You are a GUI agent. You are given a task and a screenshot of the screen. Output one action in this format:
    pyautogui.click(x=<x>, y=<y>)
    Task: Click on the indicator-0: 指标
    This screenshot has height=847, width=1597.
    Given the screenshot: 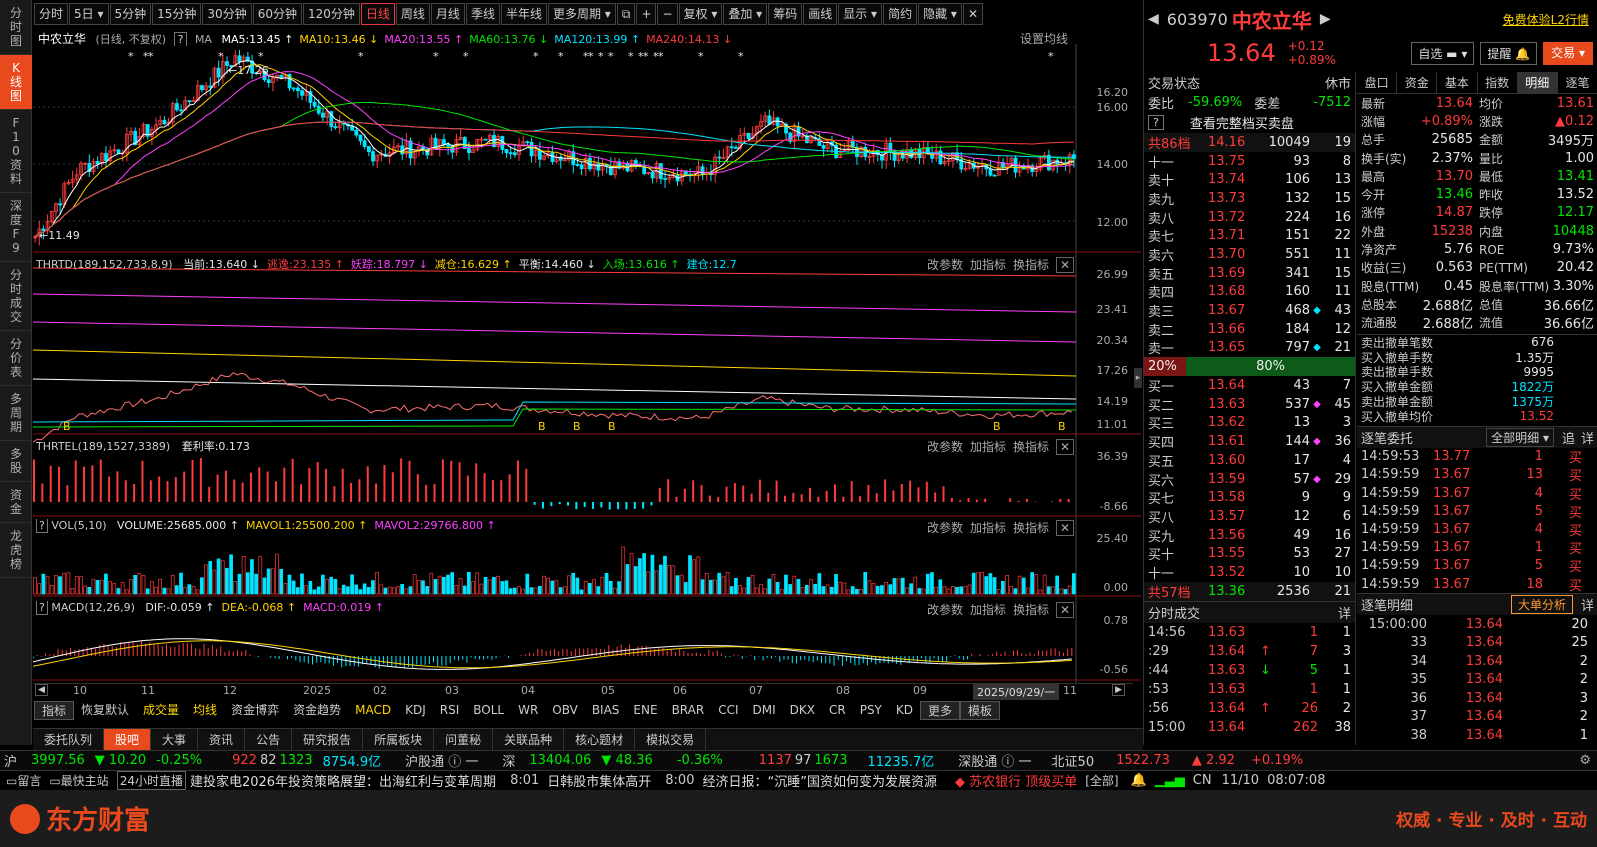 What is the action you would take?
    pyautogui.click(x=54, y=710)
    